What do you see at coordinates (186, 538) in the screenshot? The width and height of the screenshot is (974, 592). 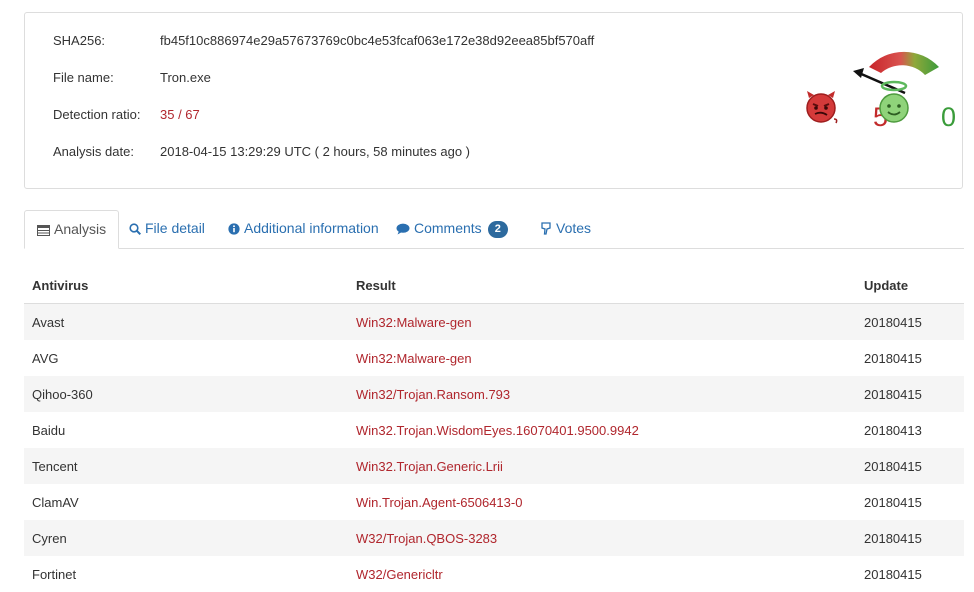 I see `antivirus-name: Cyren` at bounding box center [186, 538].